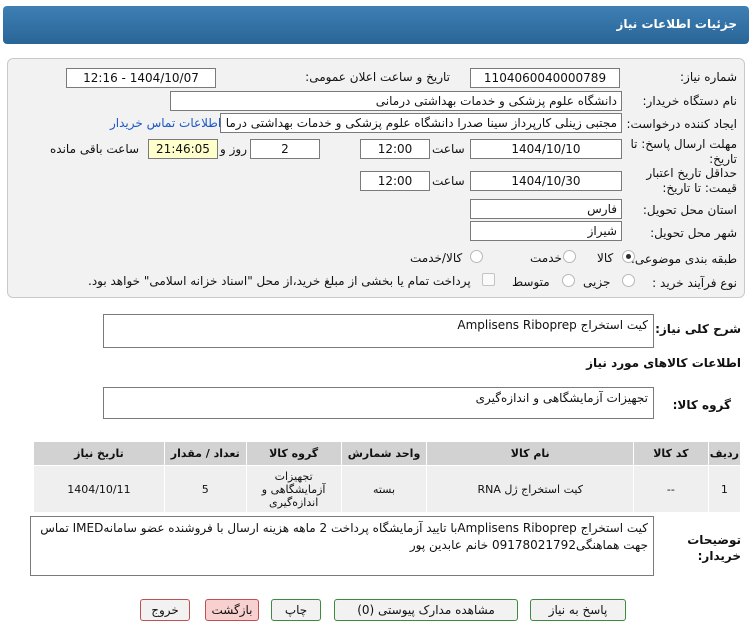 The height and width of the screenshot is (635, 755). What do you see at coordinates (724, 453) in the screenshot?
I see `col-index: ردیف` at bounding box center [724, 453].